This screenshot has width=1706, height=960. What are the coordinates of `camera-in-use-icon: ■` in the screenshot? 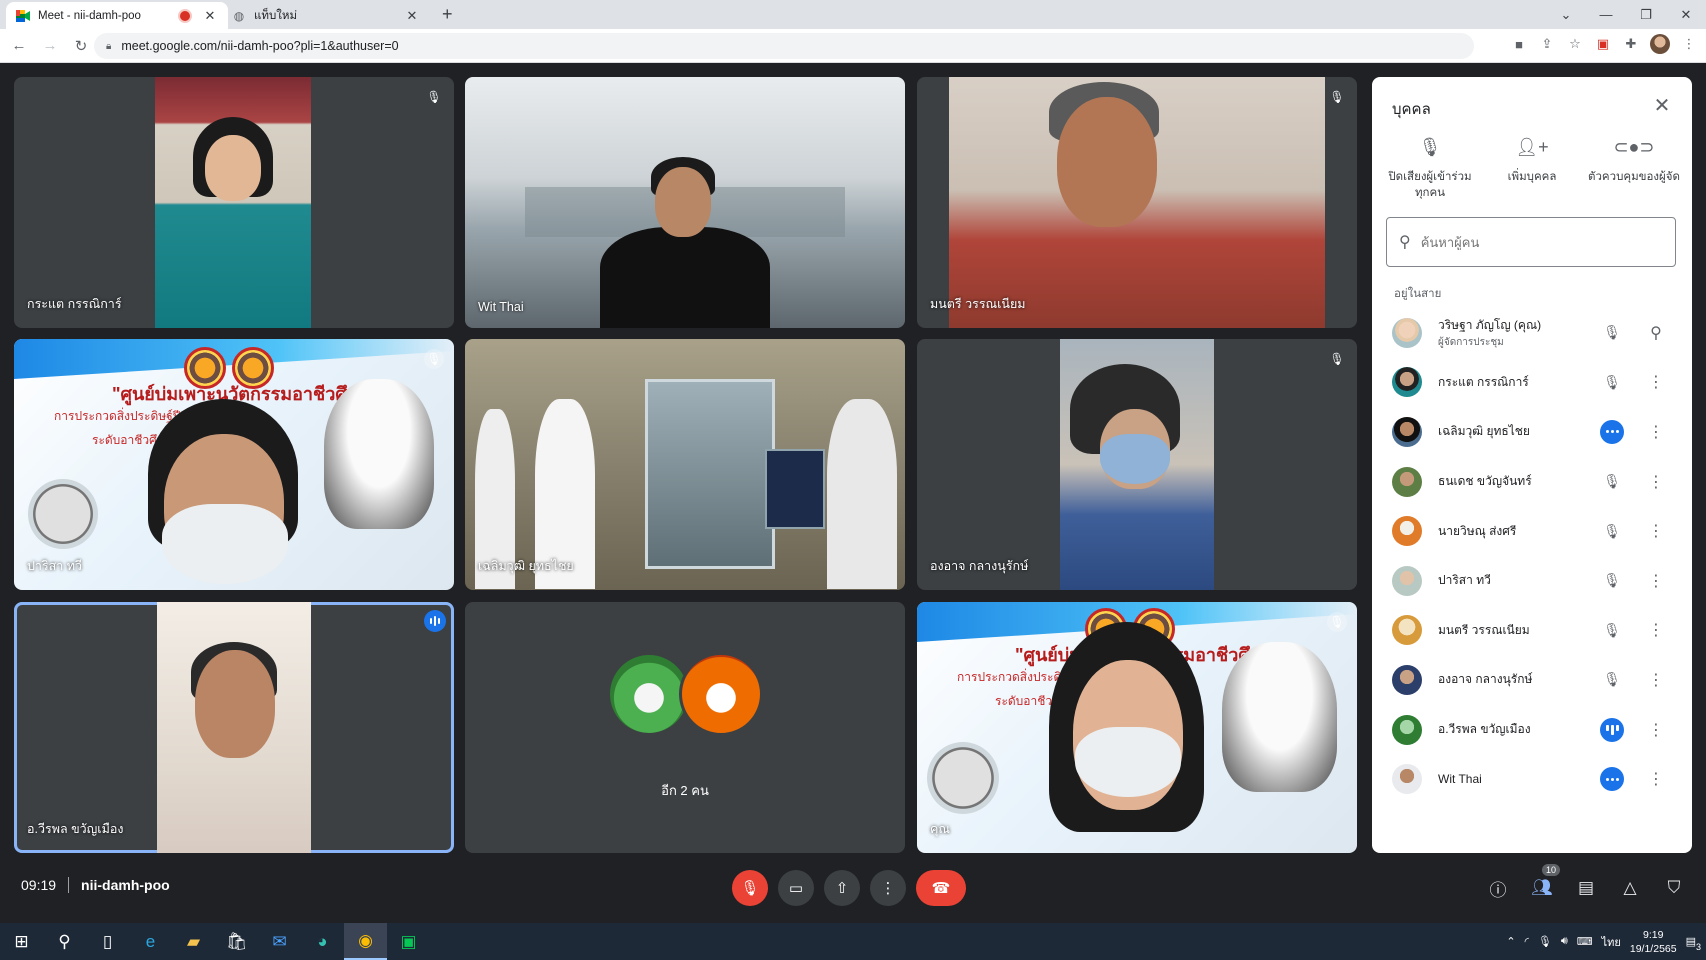 It's located at (1519, 44).